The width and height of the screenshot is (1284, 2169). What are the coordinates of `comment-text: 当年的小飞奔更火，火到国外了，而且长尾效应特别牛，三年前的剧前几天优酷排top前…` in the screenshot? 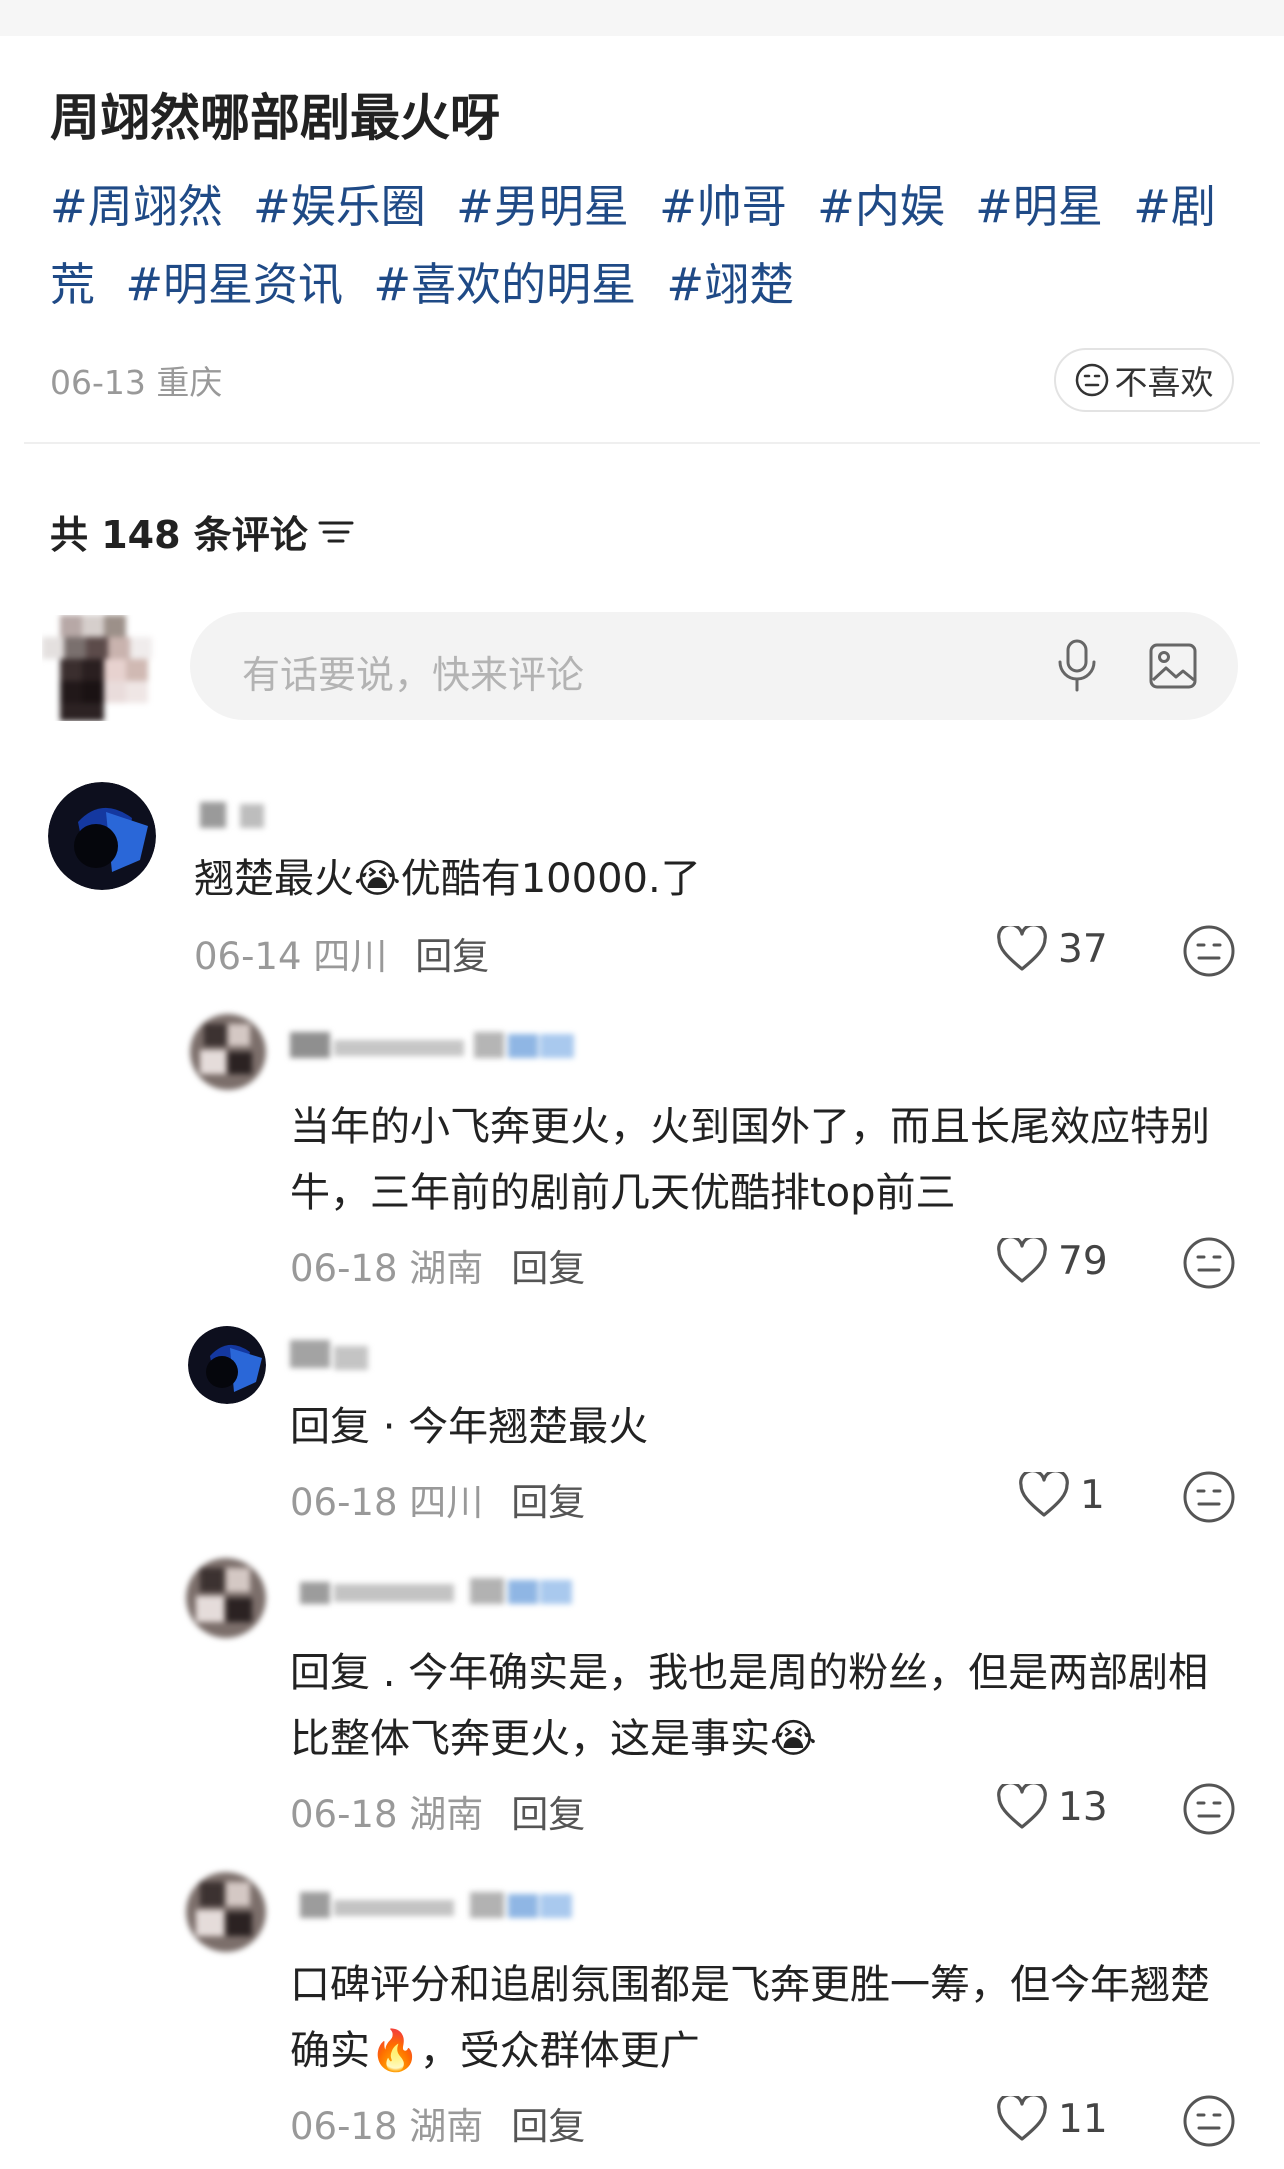 It's located at (750, 1160).